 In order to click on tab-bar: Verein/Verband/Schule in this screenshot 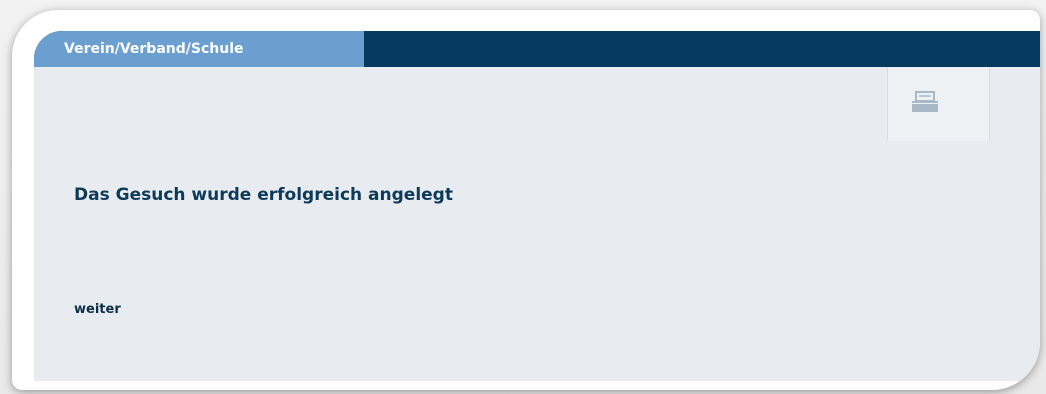, I will do `click(537, 49)`.